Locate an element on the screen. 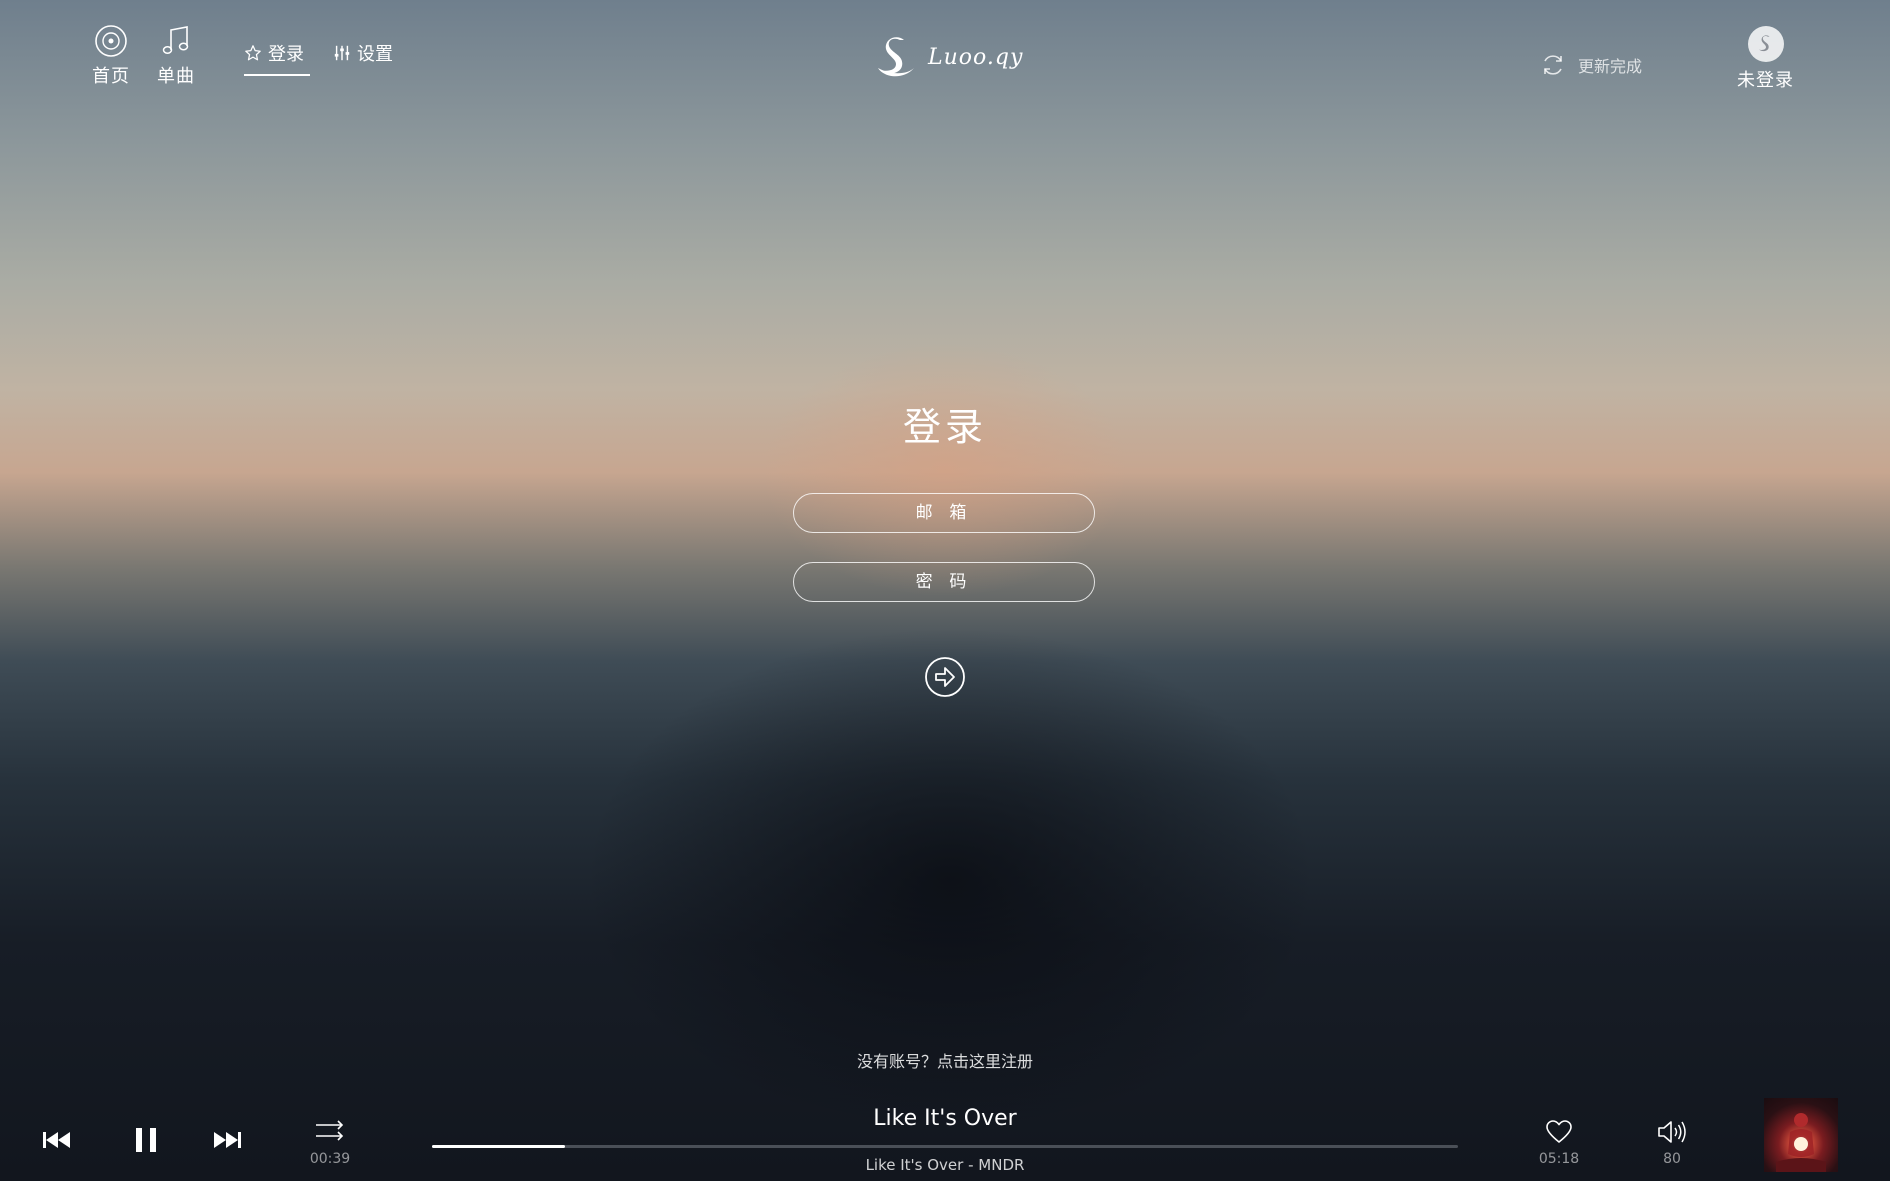  volume-button is located at coordinates (1672, 1132).